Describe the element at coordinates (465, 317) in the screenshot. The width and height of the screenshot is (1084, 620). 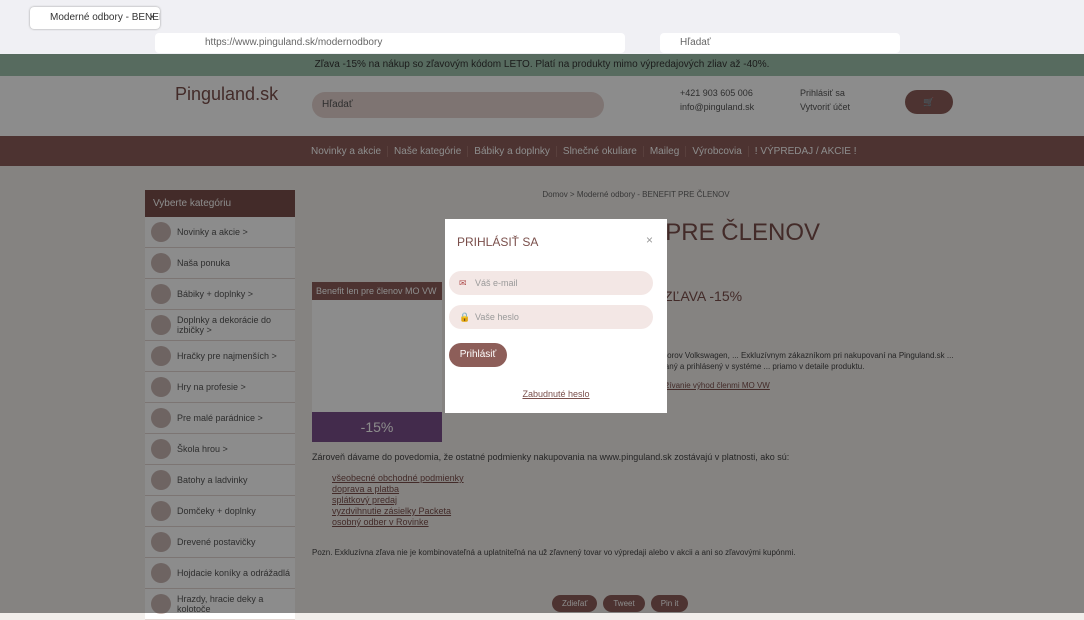
I see `lock-icon: 🔒` at that location.